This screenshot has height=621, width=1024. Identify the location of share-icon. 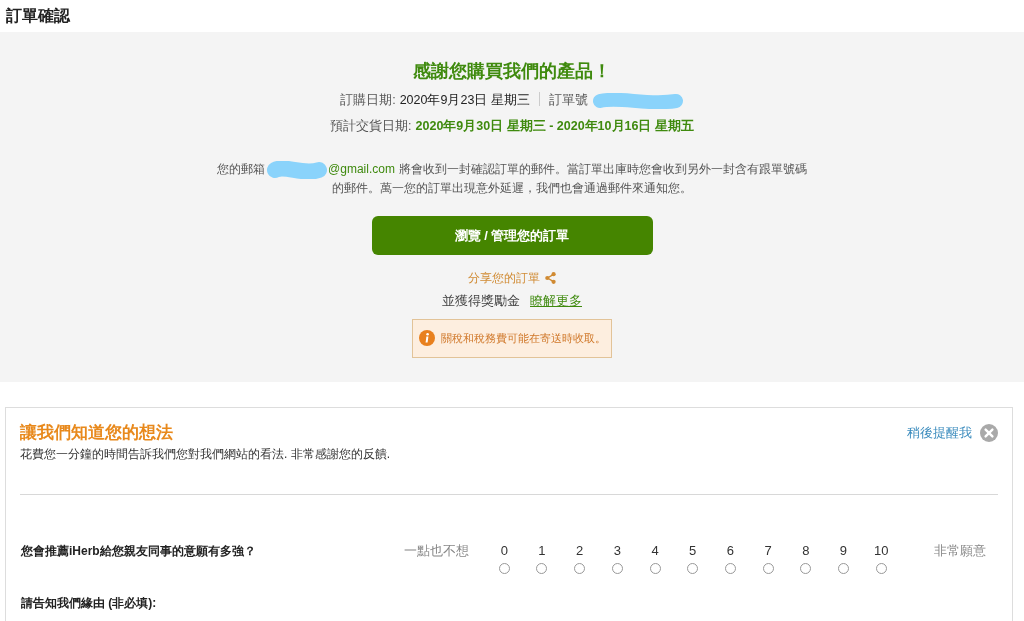
(550, 277).